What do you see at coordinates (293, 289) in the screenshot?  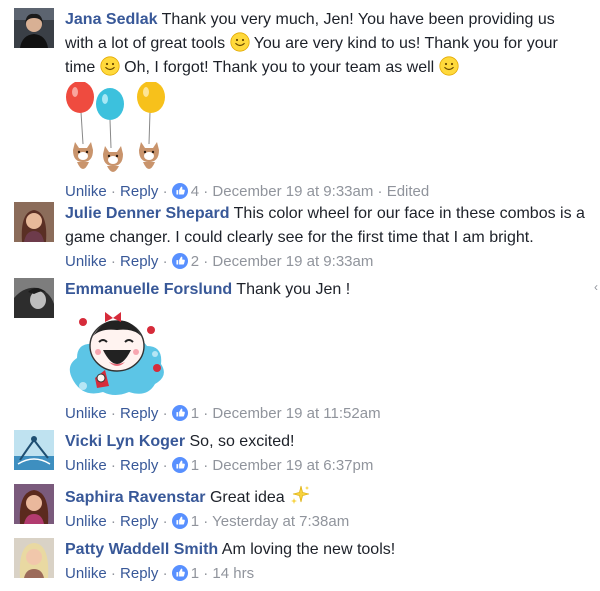 I see `comment-text: Thank you Jen !` at bounding box center [293, 289].